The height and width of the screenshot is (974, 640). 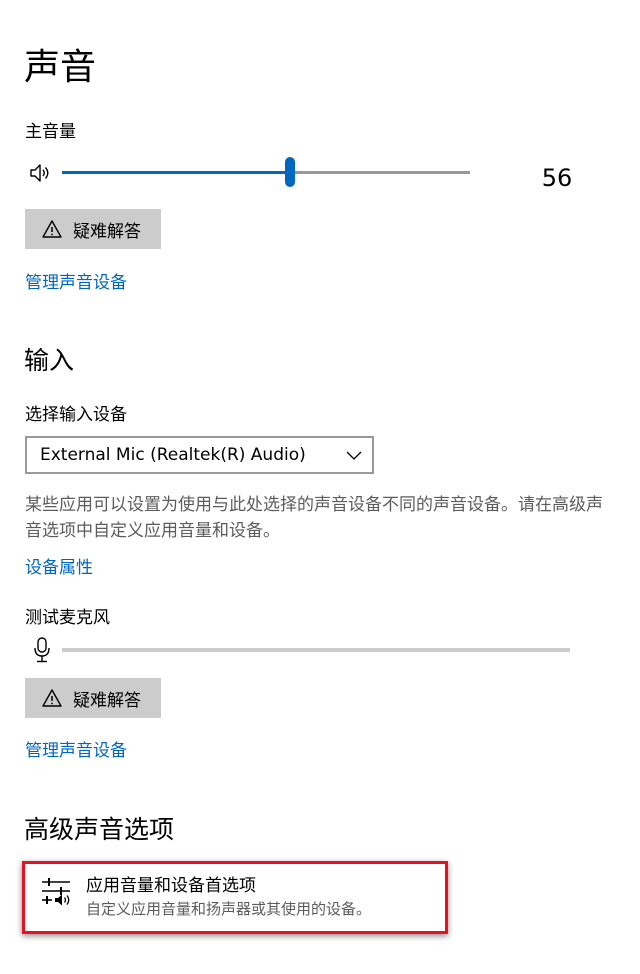 What do you see at coordinates (67, 618) in the screenshot?
I see `test-microphone-label: 测试麦克风` at bounding box center [67, 618].